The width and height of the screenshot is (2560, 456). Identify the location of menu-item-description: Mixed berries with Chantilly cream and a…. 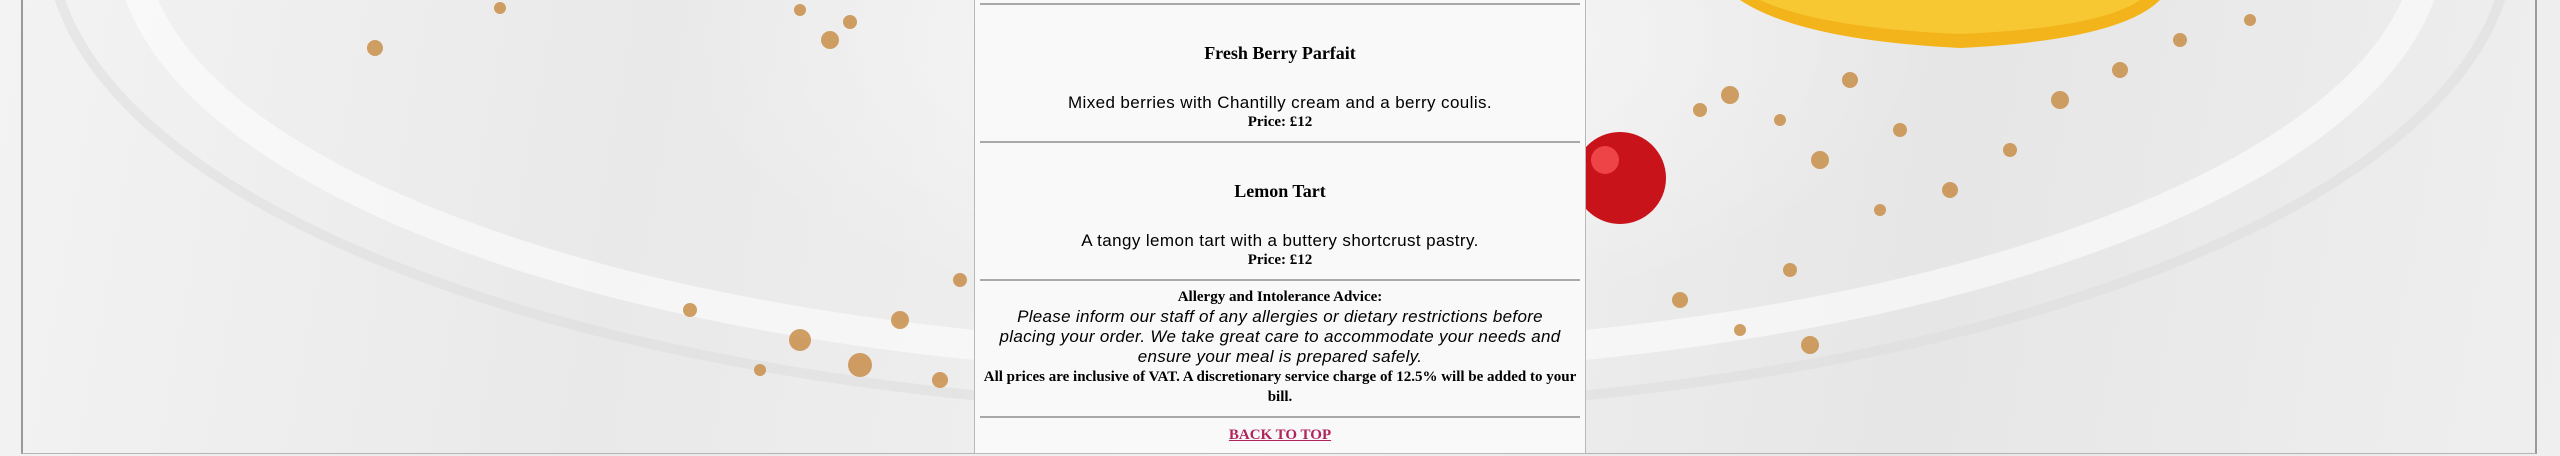
(1280, 102).